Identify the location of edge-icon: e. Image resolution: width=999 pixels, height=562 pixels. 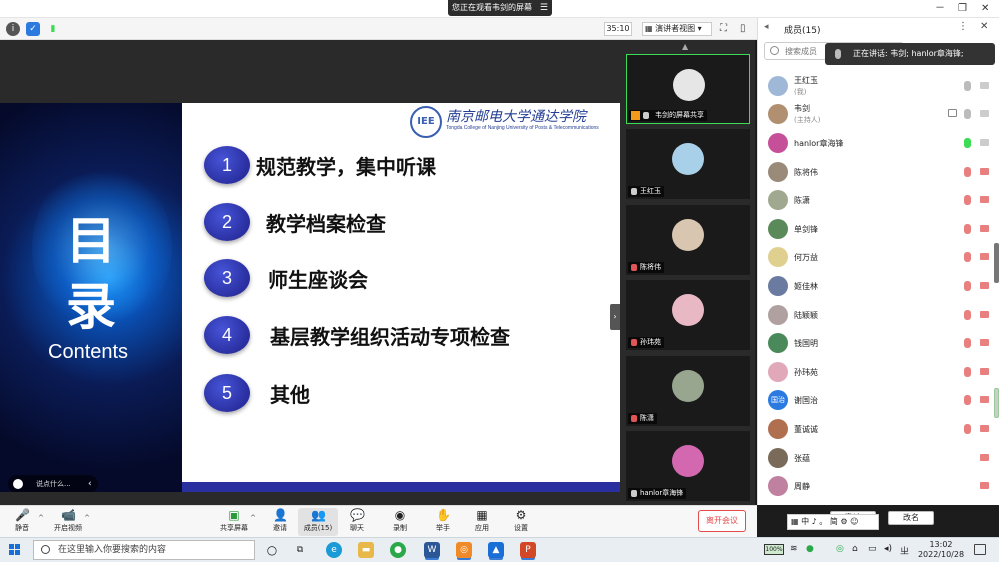
(334, 550).